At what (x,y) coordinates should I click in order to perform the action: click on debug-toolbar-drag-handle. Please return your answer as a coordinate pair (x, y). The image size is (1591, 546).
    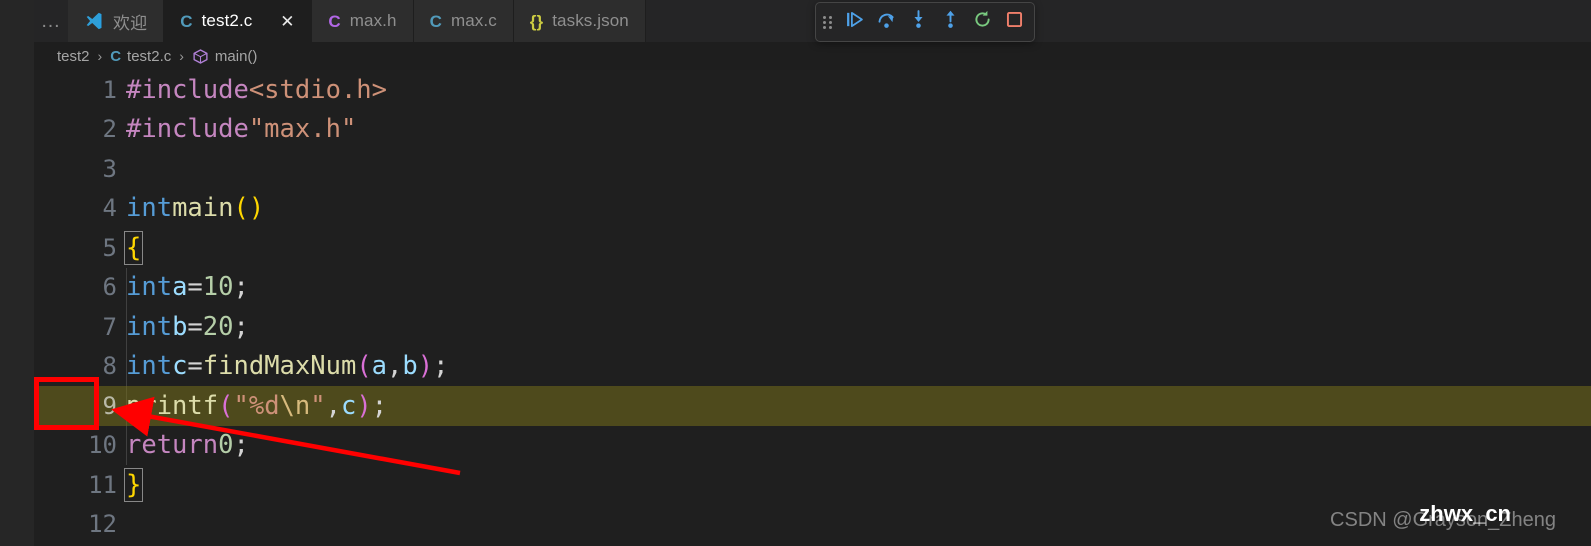
    Looking at the image, I should click on (827, 22).